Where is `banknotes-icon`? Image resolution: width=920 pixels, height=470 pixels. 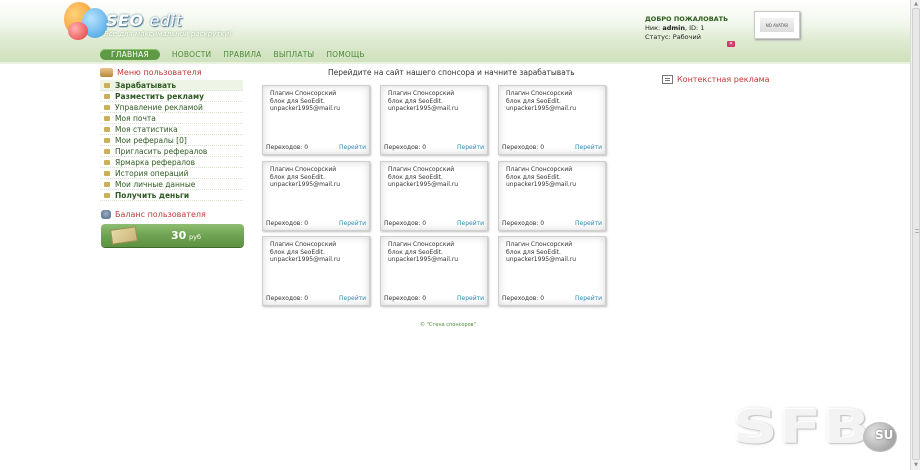
banknotes-icon is located at coordinates (124, 235).